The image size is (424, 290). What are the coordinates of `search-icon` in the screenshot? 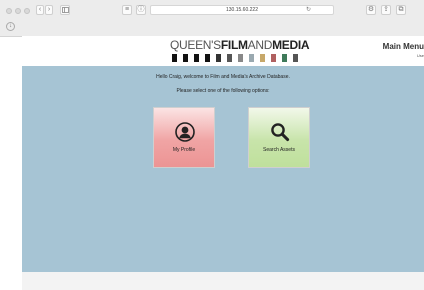 It's located at (280, 132).